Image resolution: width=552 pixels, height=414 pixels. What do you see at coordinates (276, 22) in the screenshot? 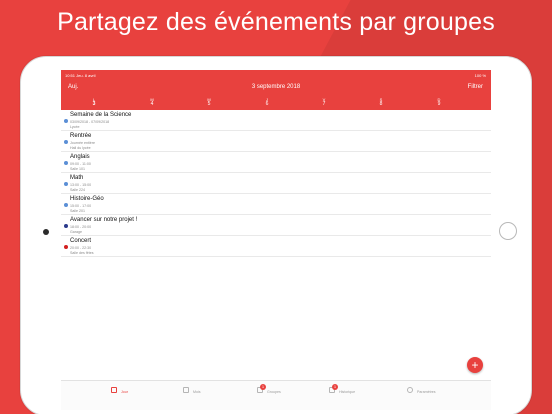
I see `headline: Partagez des événements par groupes` at bounding box center [276, 22].